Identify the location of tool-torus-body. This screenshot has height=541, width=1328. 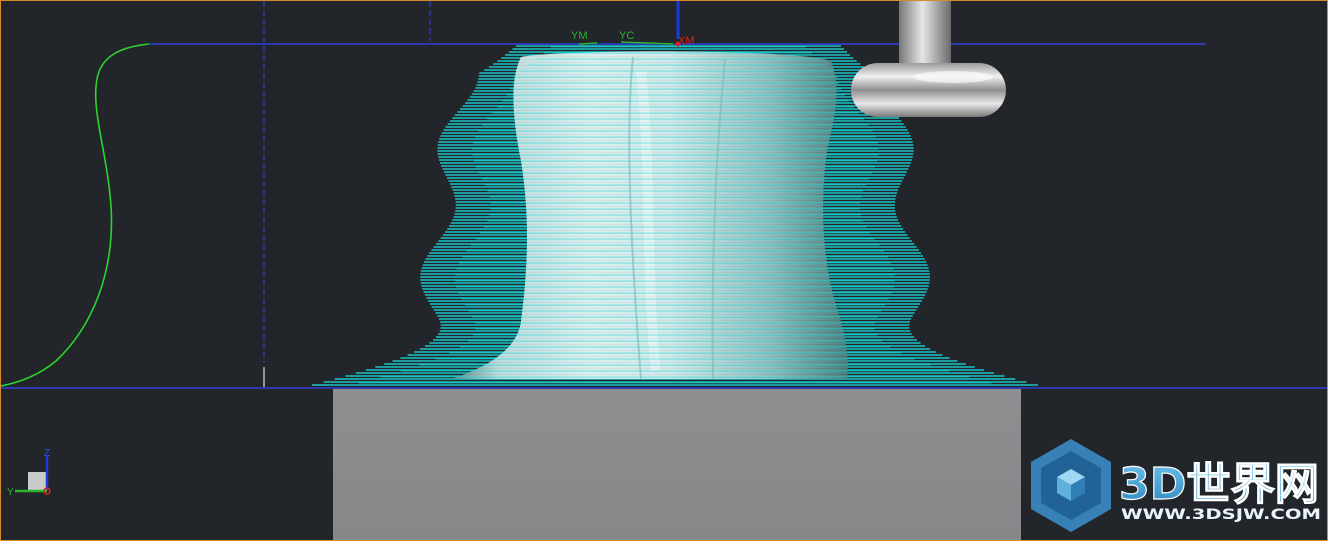
(928, 90).